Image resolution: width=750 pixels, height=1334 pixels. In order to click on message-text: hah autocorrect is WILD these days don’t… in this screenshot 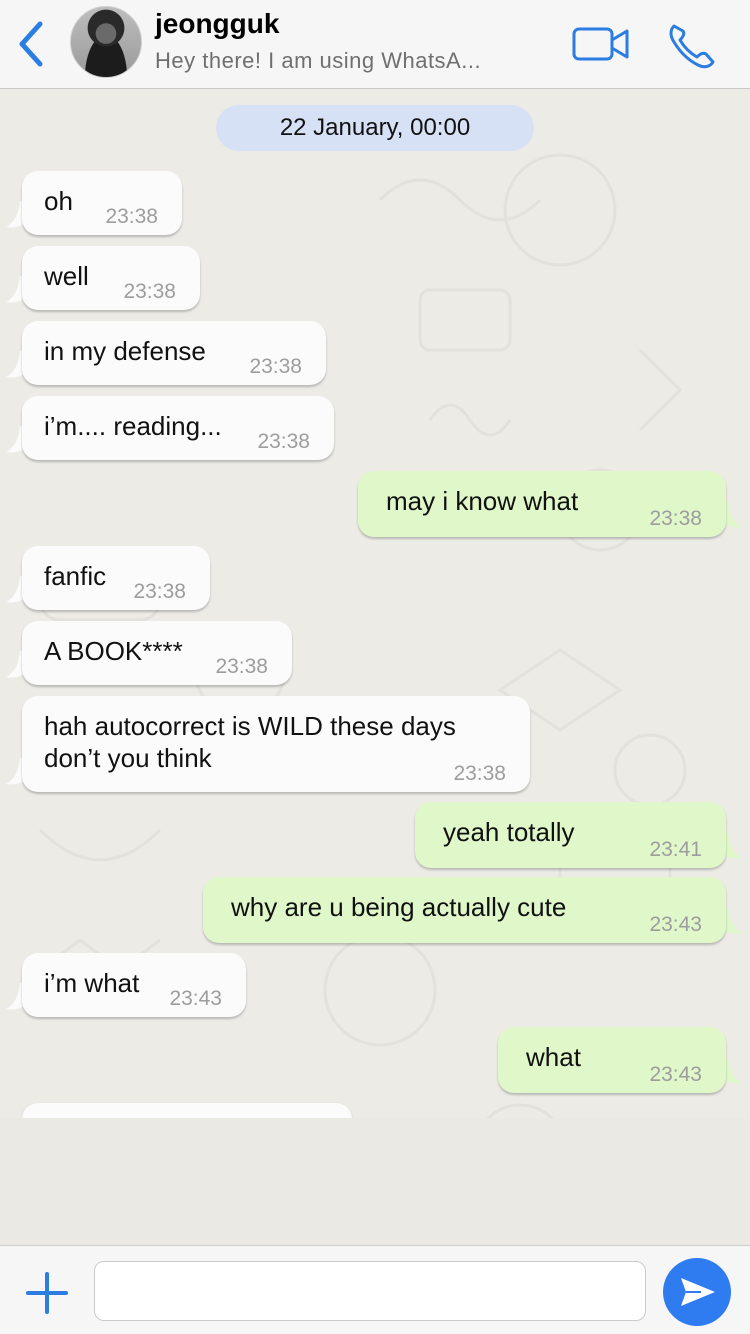, I will do `click(250, 742)`.